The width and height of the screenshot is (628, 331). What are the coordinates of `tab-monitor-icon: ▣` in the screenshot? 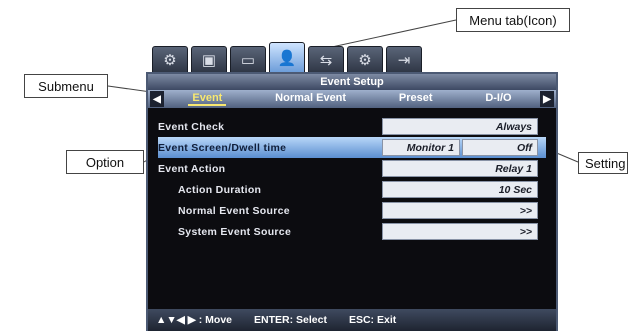 It's located at (209, 60).